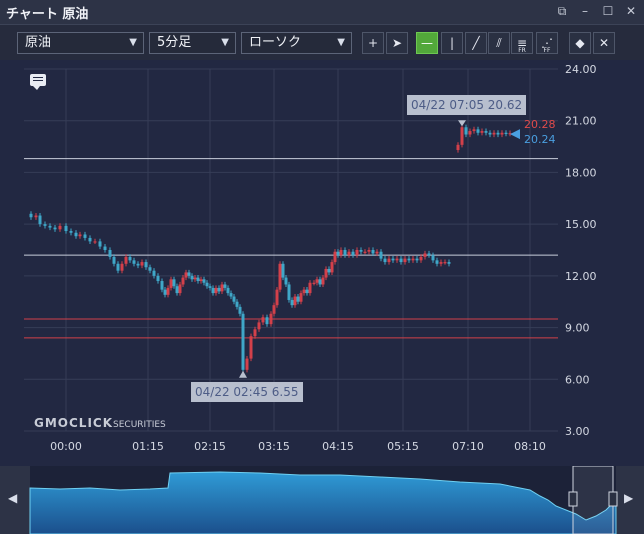 This screenshot has width=644, height=534. I want to click on window-title: チャート 原油, so click(47, 14).